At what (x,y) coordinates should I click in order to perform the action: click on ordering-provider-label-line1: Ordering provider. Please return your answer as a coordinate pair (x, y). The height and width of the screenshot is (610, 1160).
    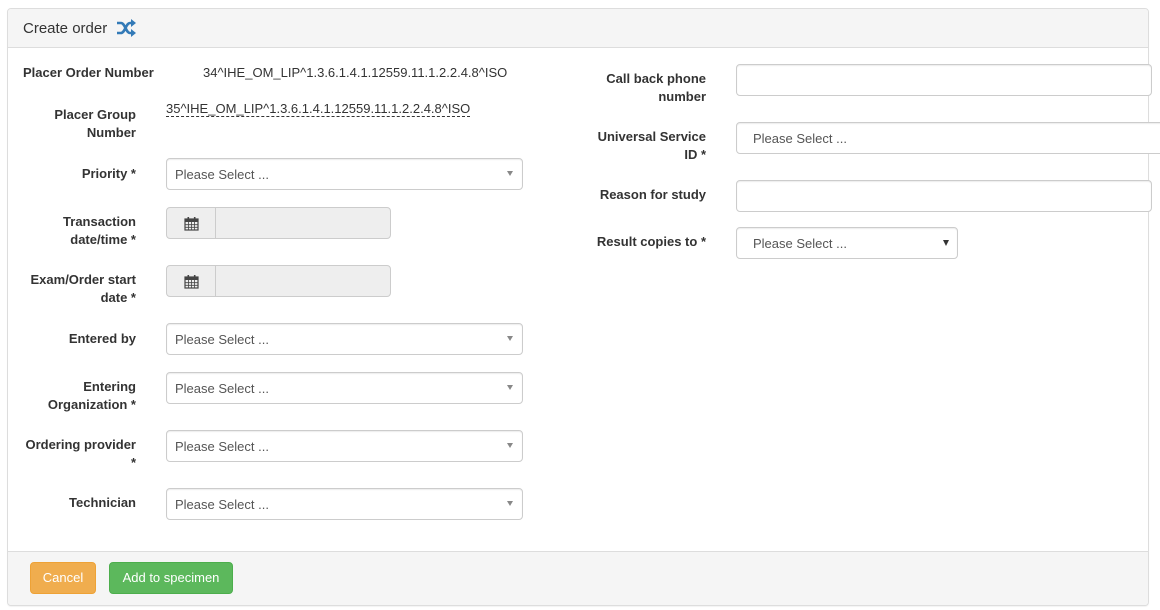
    Looking at the image, I should click on (80, 444).